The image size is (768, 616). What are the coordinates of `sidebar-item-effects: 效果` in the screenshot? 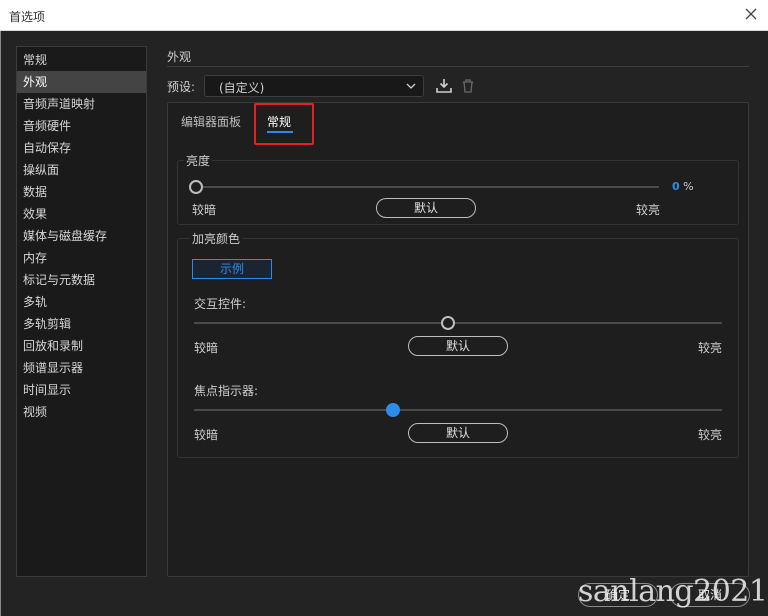 It's located at (81, 214).